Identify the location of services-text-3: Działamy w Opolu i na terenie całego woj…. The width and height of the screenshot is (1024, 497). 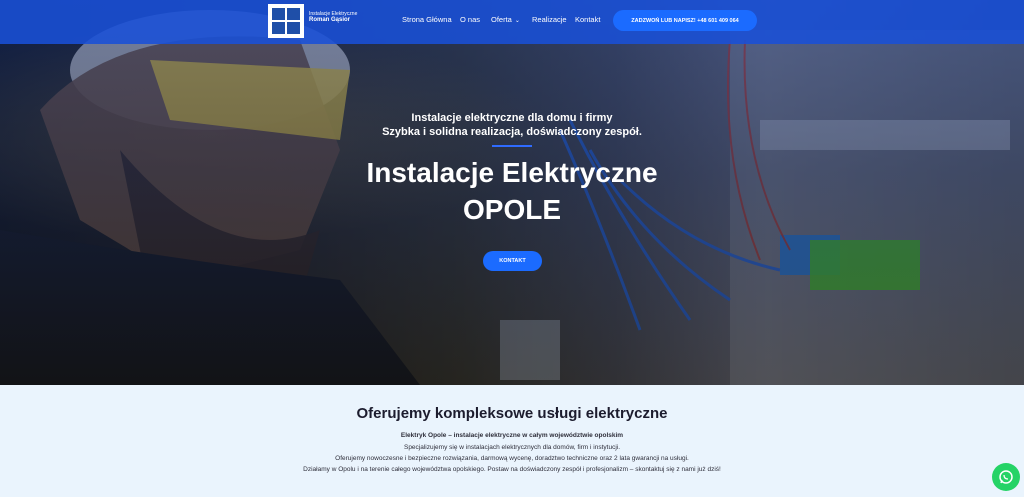
(512, 469).